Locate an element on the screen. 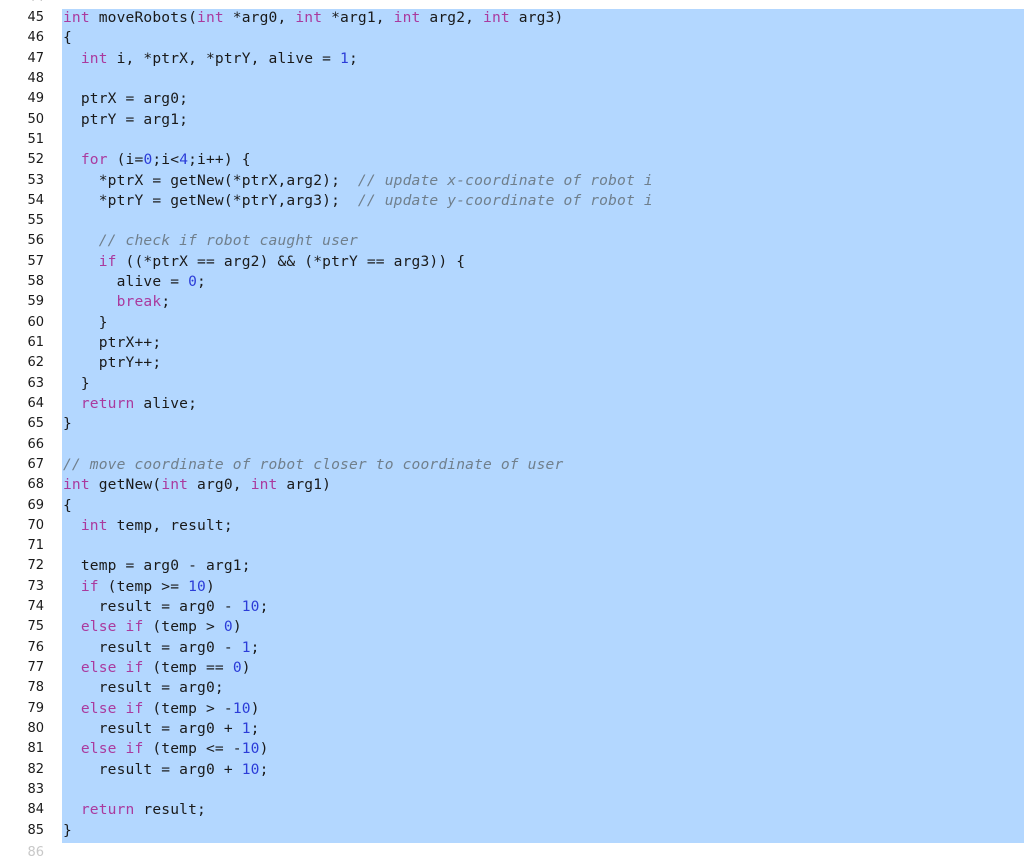 The image size is (1024, 863). code-line: 76 result = arg0 - 1; is located at coordinates (512, 648).